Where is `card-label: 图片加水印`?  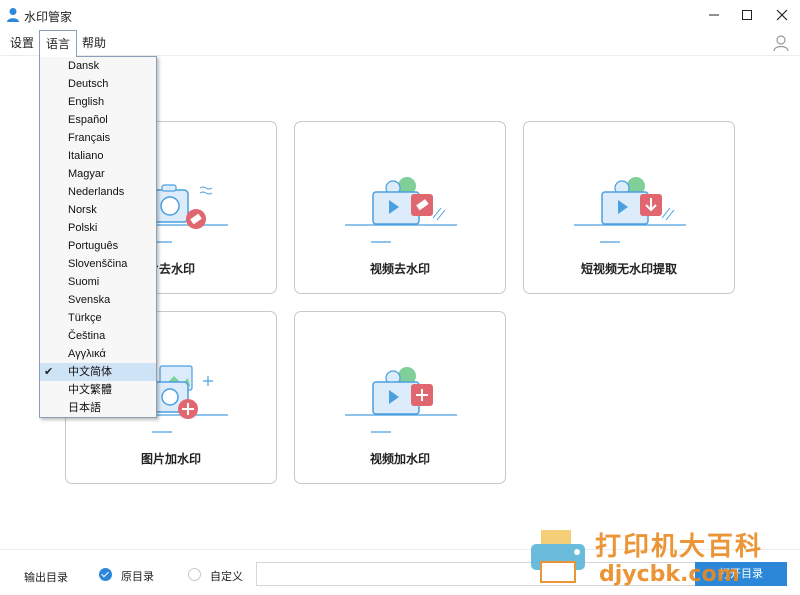
card-label: 图片加水印 is located at coordinates (170, 459).